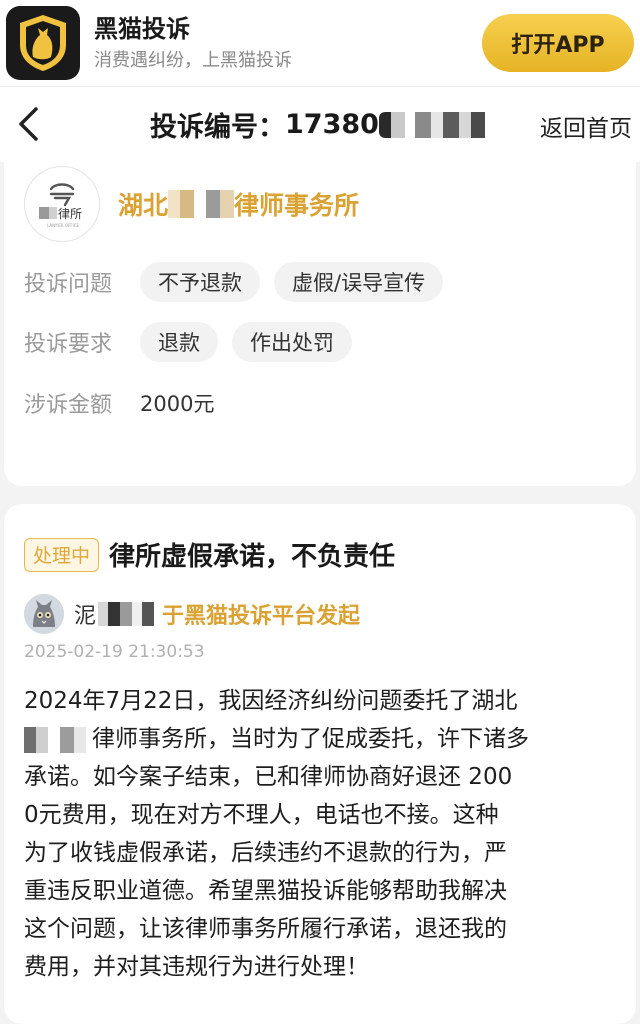 The height and width of the screenshot is (1024, 640). What do you see at coordinates (63, 225) in the screenshot?
I see `svg-text: LAWYER OFFICE` at bounding box center [63, 225].